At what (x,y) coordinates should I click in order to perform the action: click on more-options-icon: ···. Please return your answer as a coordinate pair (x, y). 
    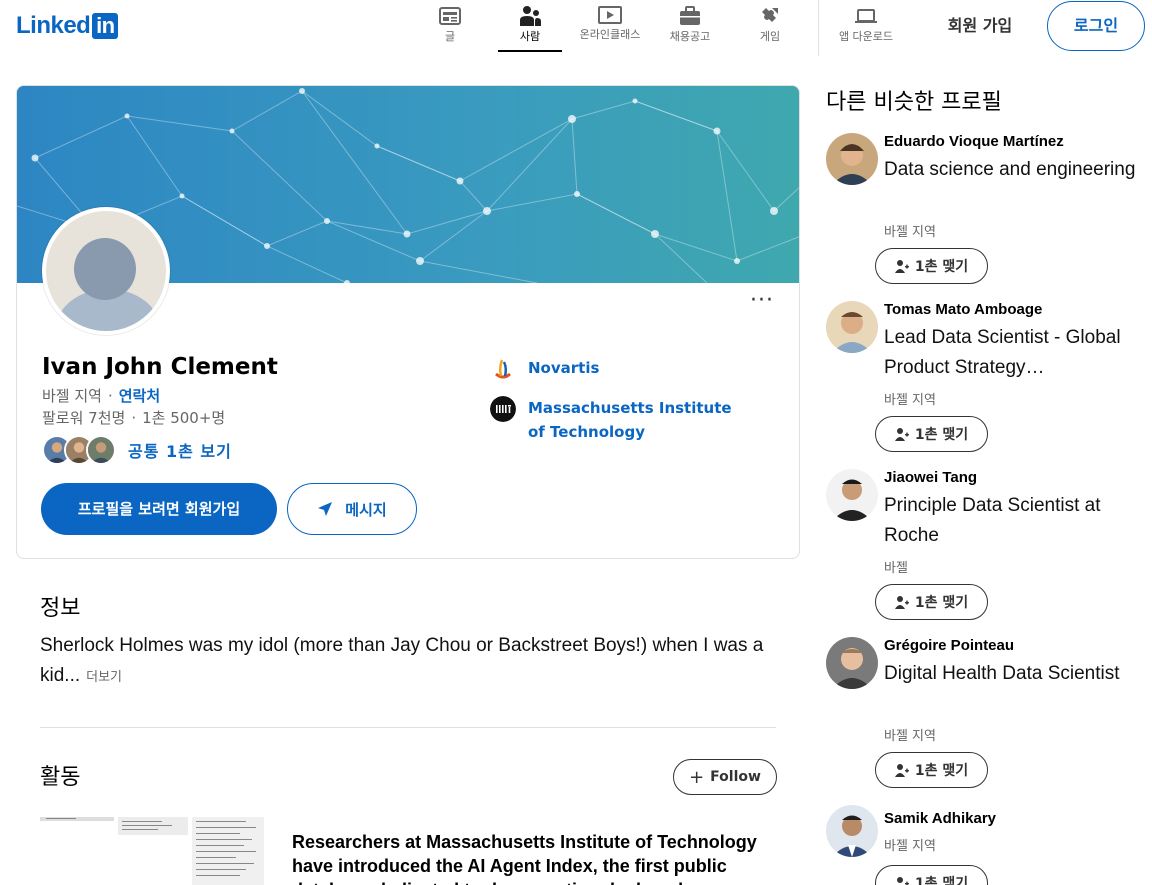
    Looking at the image, I should click on (763, 303).